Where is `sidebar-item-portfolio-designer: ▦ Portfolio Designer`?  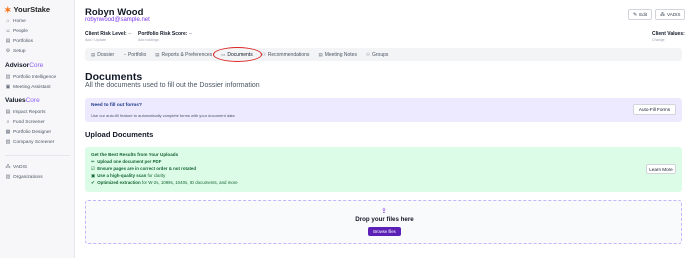
sidebar-item-portfolio-designer: ▦ Portfolio Designer is located at coordinates (37, 132).